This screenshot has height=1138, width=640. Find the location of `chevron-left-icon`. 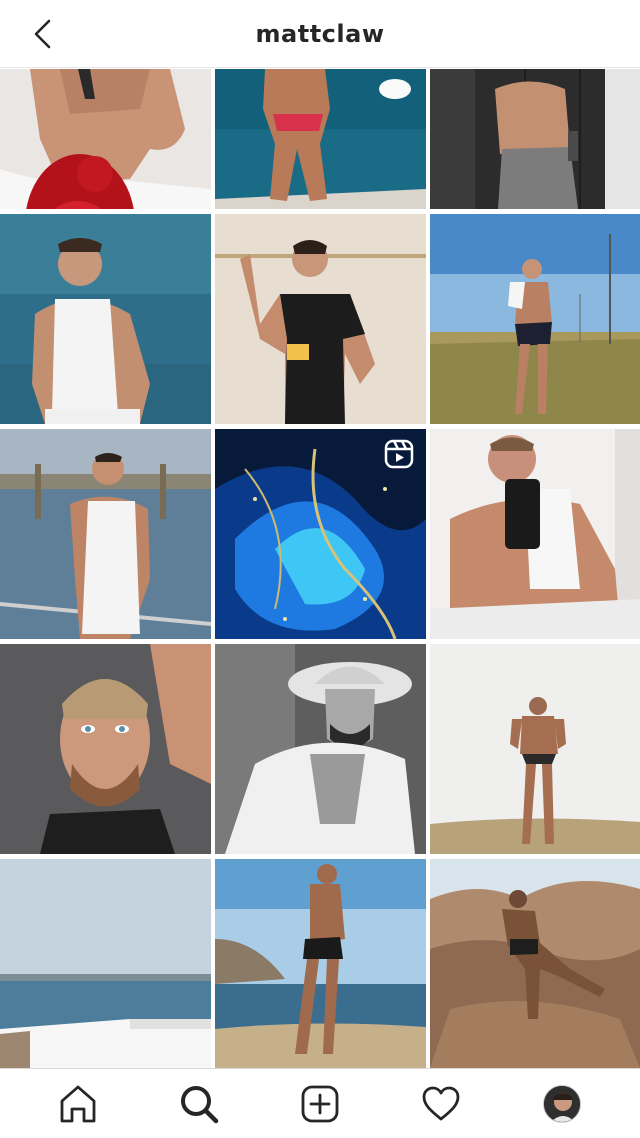

chevron-left-icon is located at coordinates (42, 34).